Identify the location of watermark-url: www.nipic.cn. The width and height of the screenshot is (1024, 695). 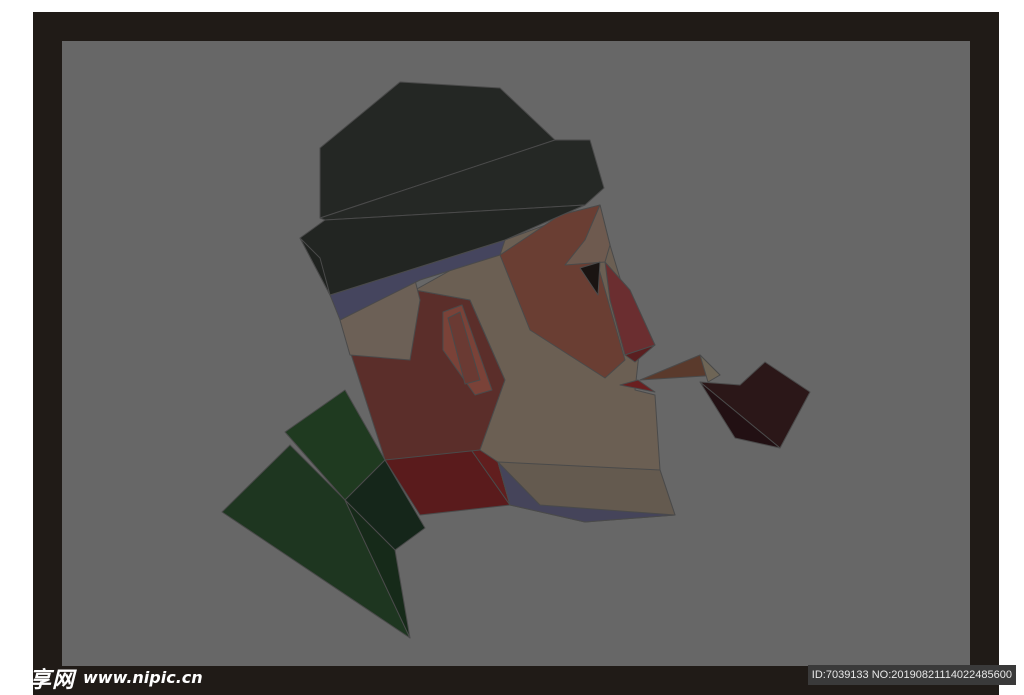
(143, 677).